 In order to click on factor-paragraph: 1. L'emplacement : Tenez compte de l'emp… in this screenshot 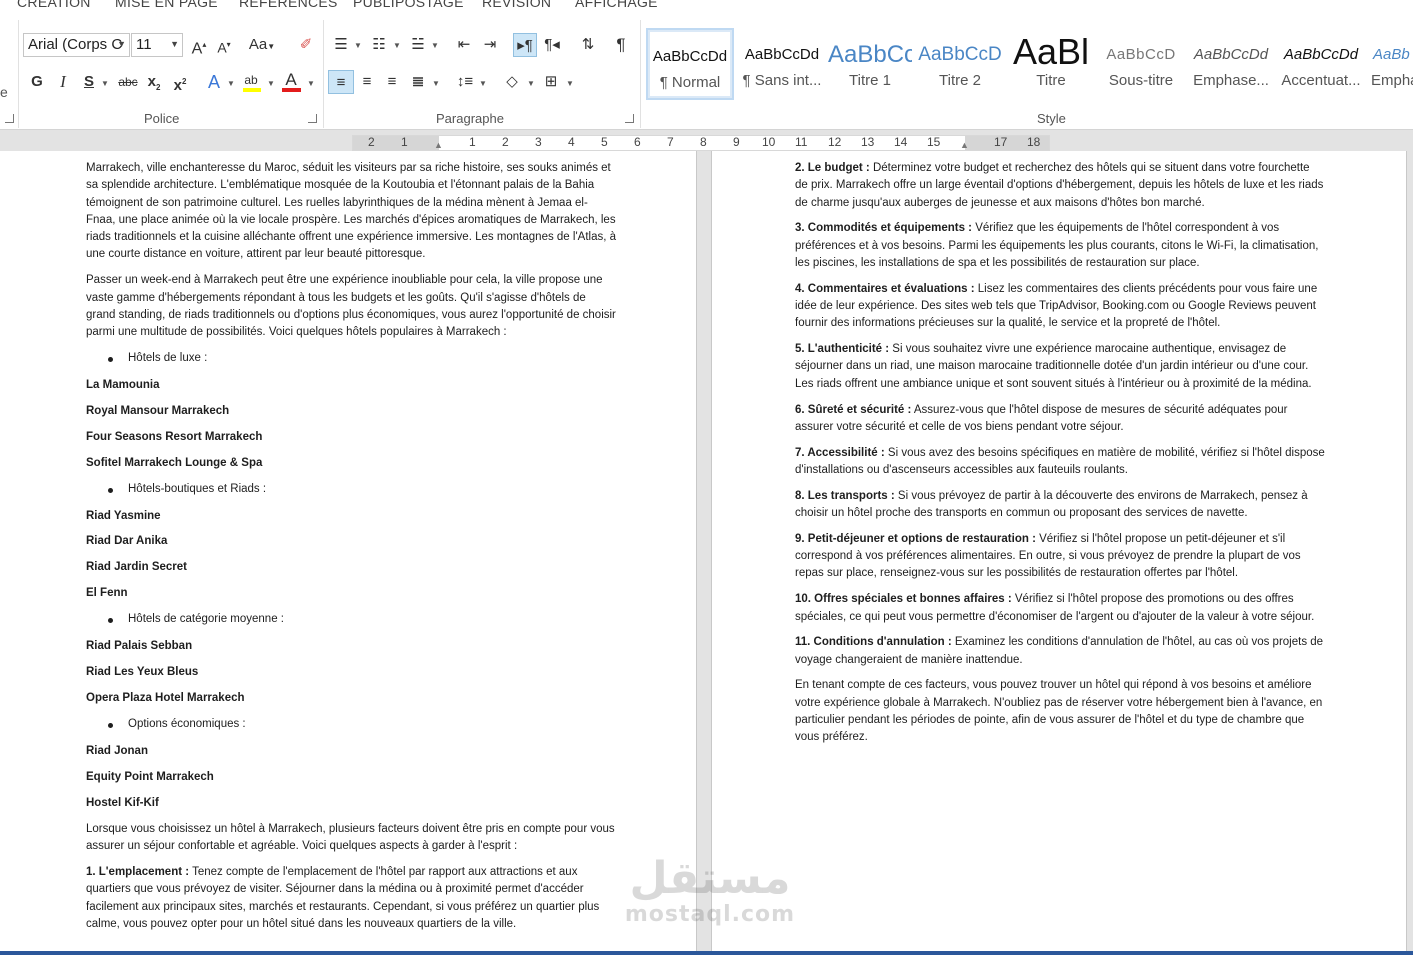, I will do `click(351, 898)`.